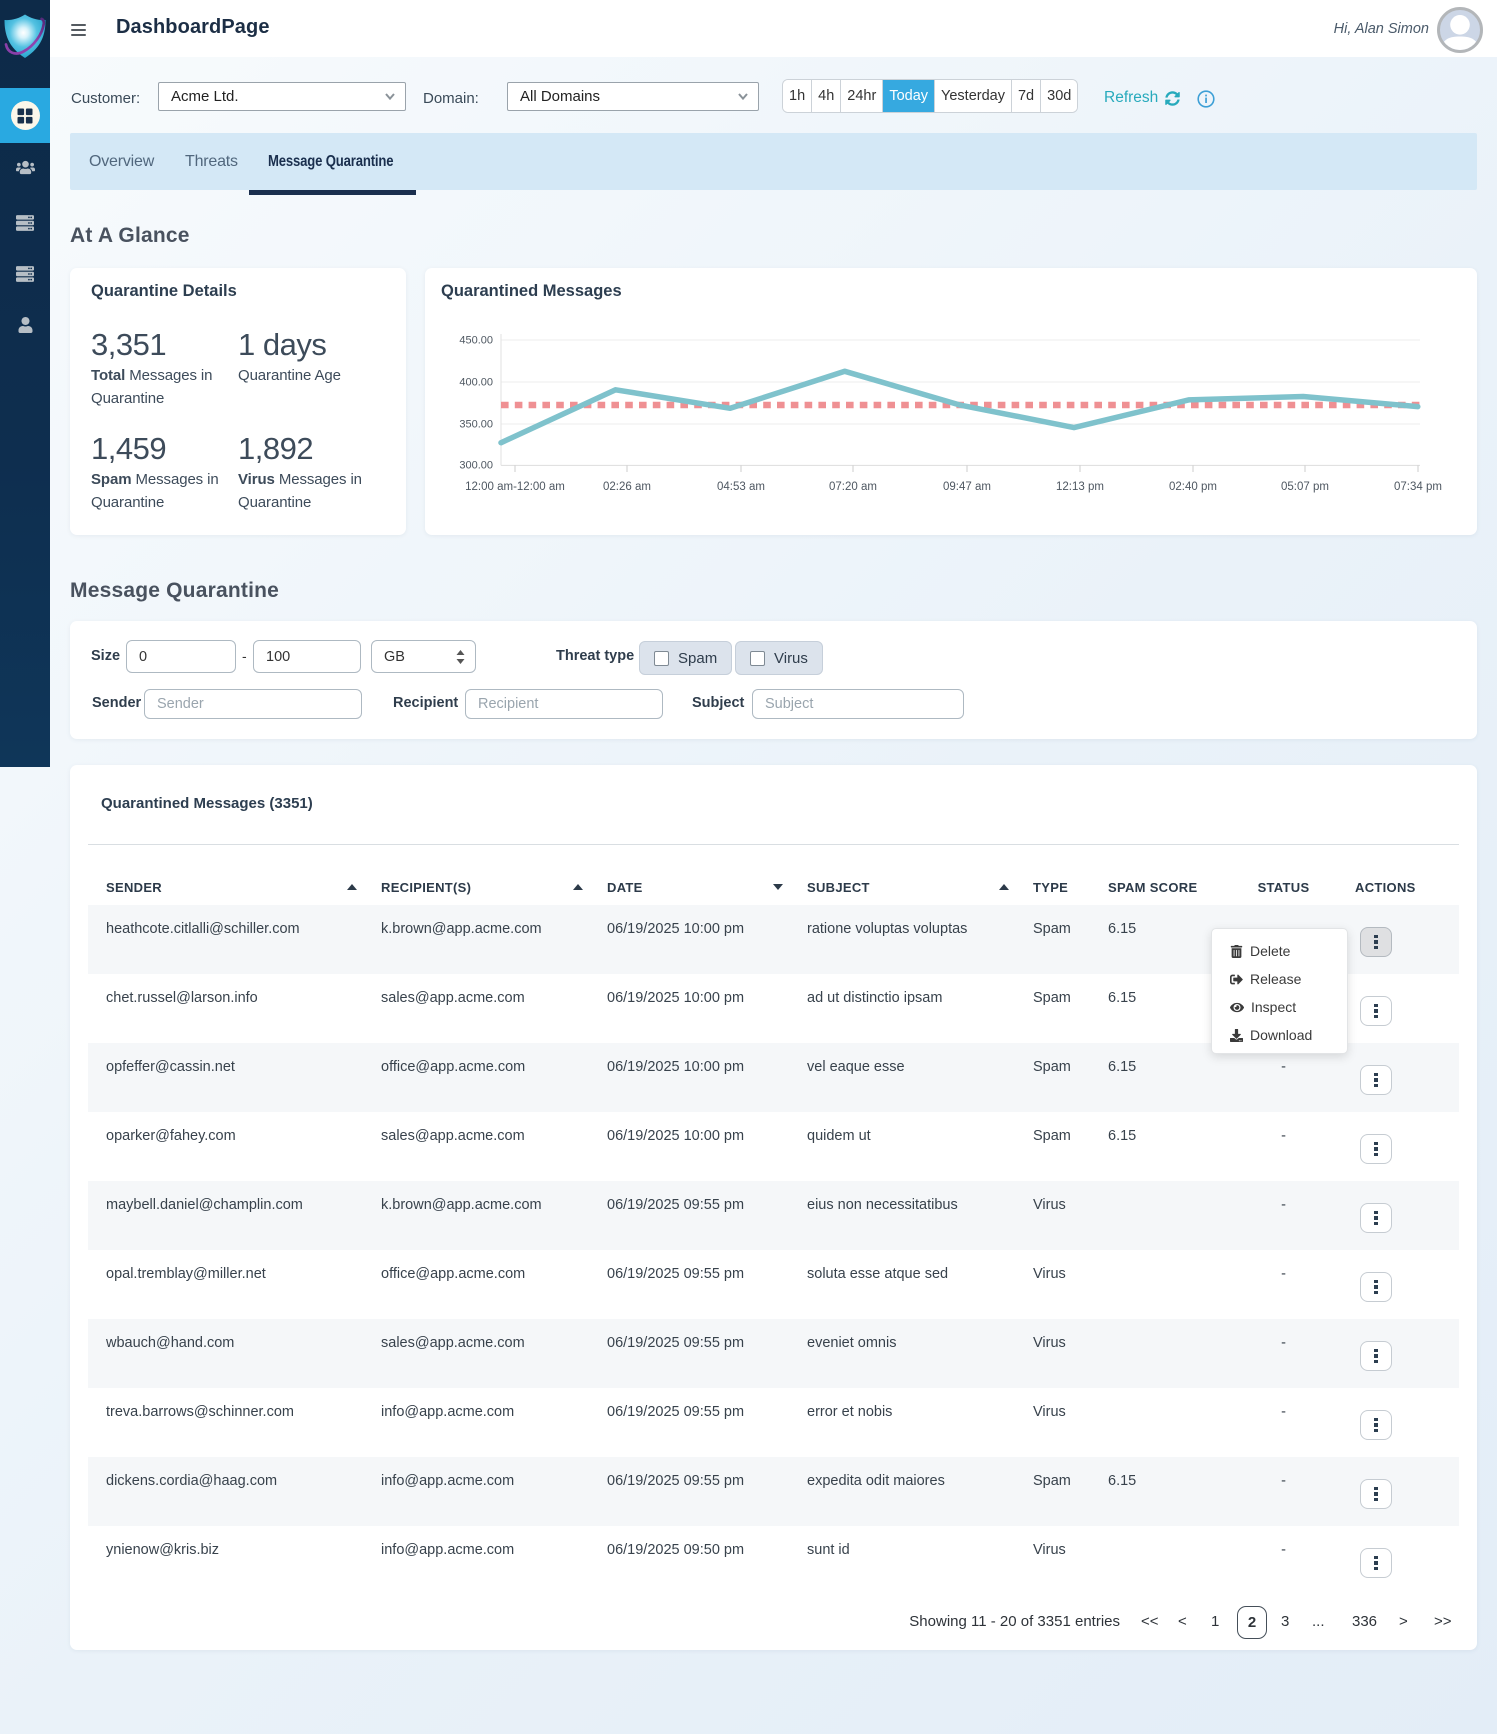 Image resolution: width=1497 pixels, height=1734 pixels. What do you see at coordinates (1193, 487) in the screenshot?
I see `svg-text: 02:40 pm` at bounding box center [1193, 487].